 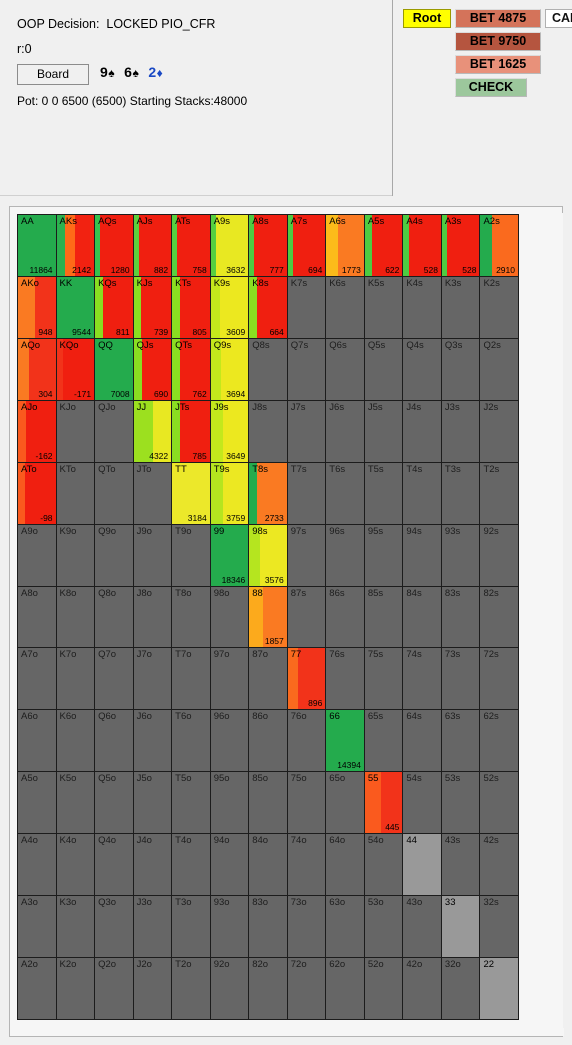 What do you see at coordinates (152, 307) in the screenshot?
I see `range-cell: KJs 739` at bounding box center [152, 307].